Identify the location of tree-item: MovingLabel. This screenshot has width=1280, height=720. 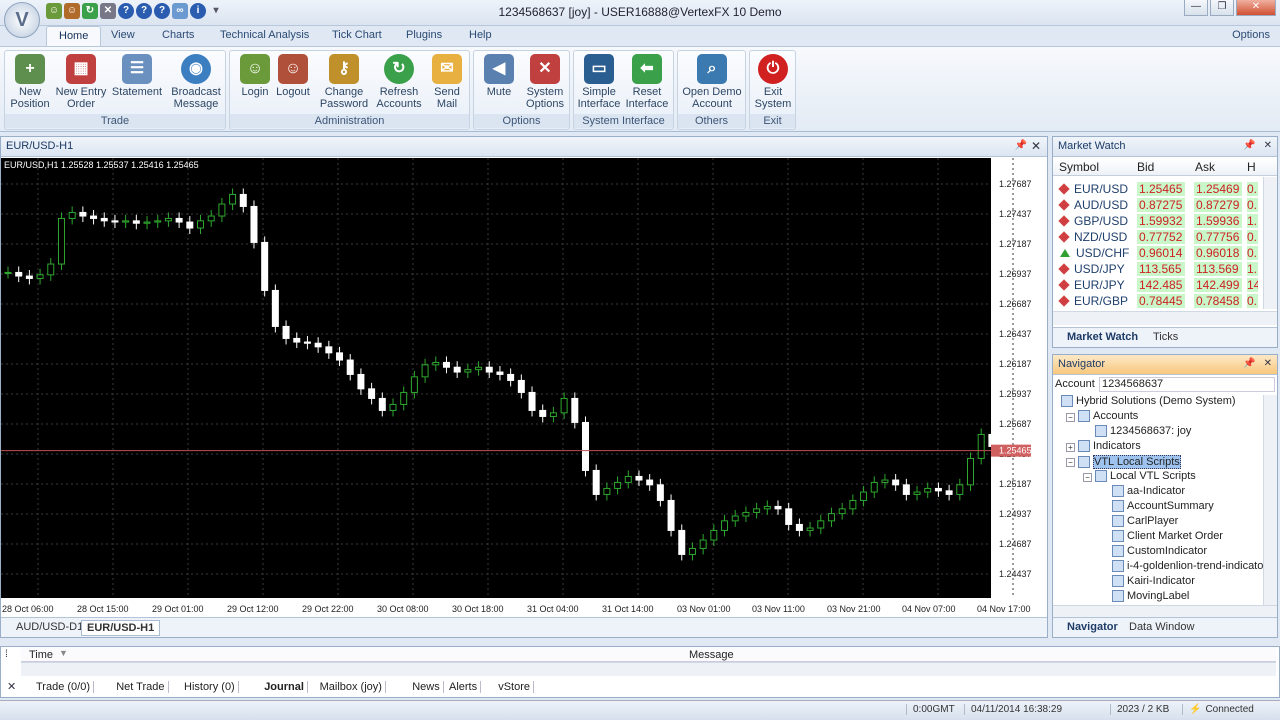
(1150, 596).